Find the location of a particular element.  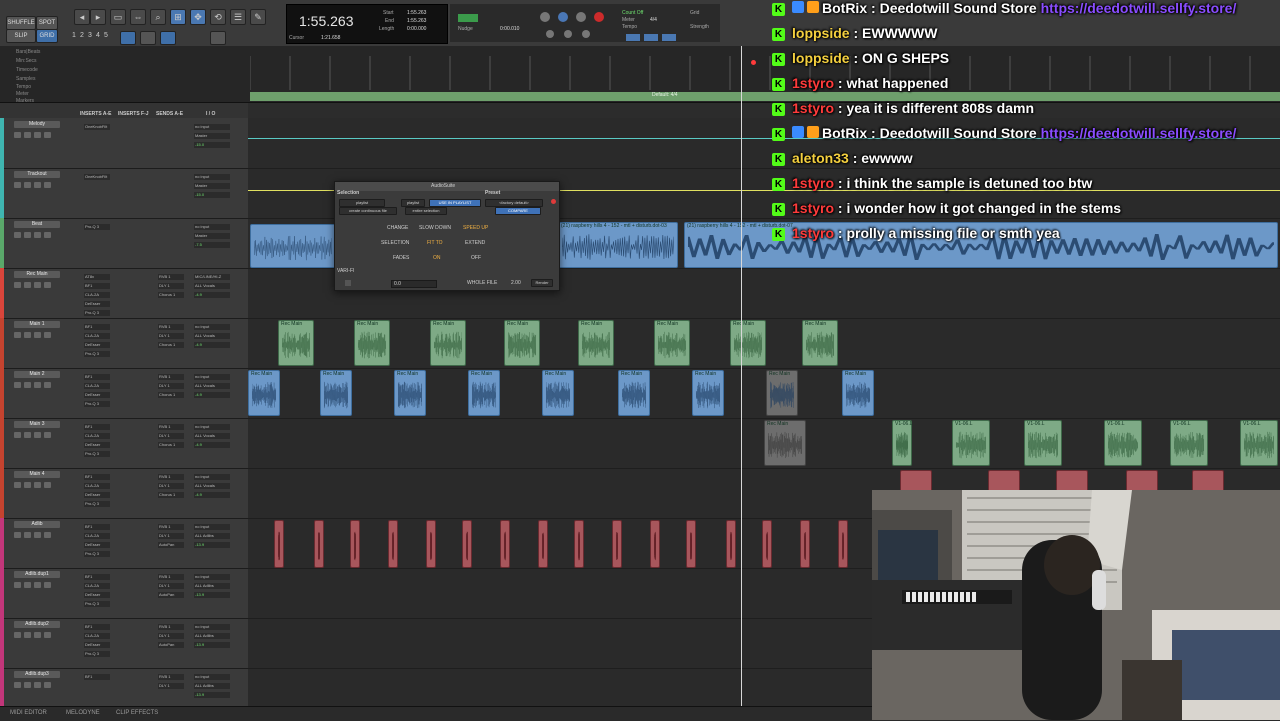

nudge-icon is located at coordinates (468, 18).